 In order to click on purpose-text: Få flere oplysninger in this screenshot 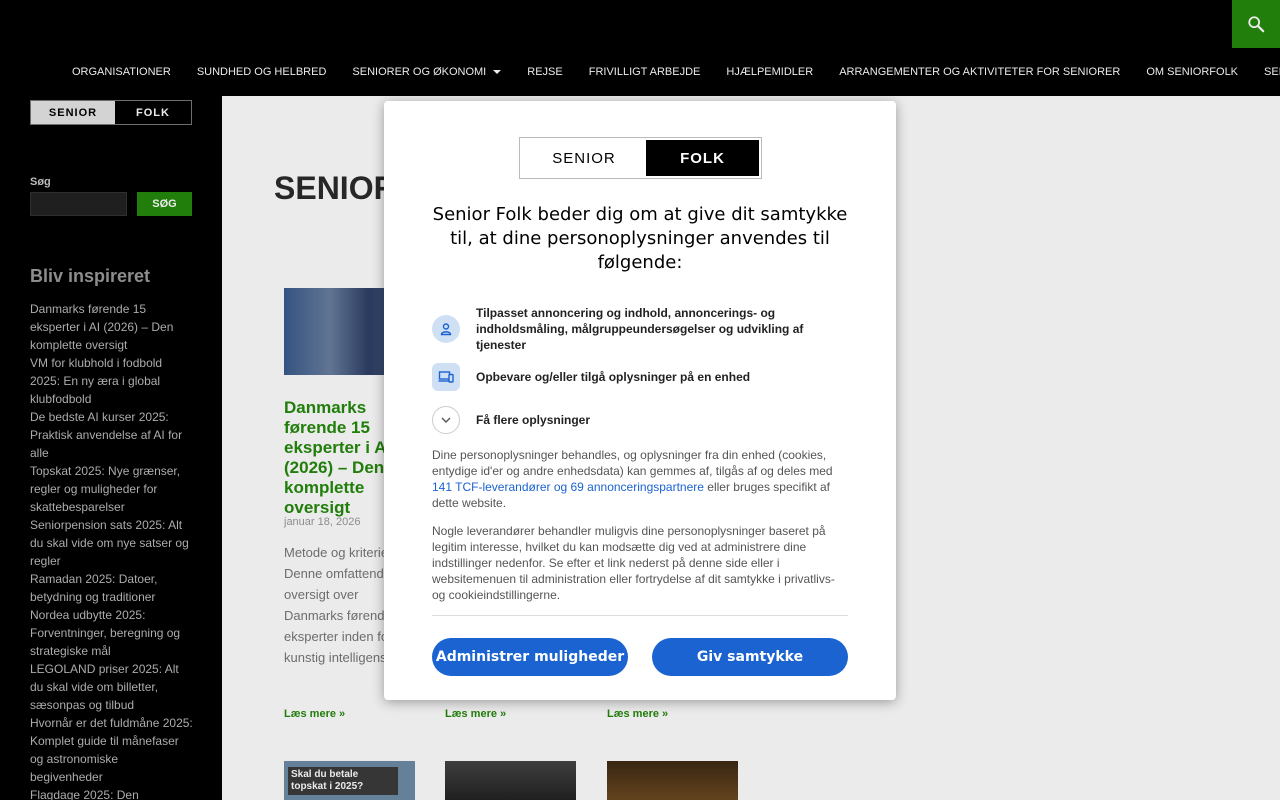, I will do `click(533, 420)`.